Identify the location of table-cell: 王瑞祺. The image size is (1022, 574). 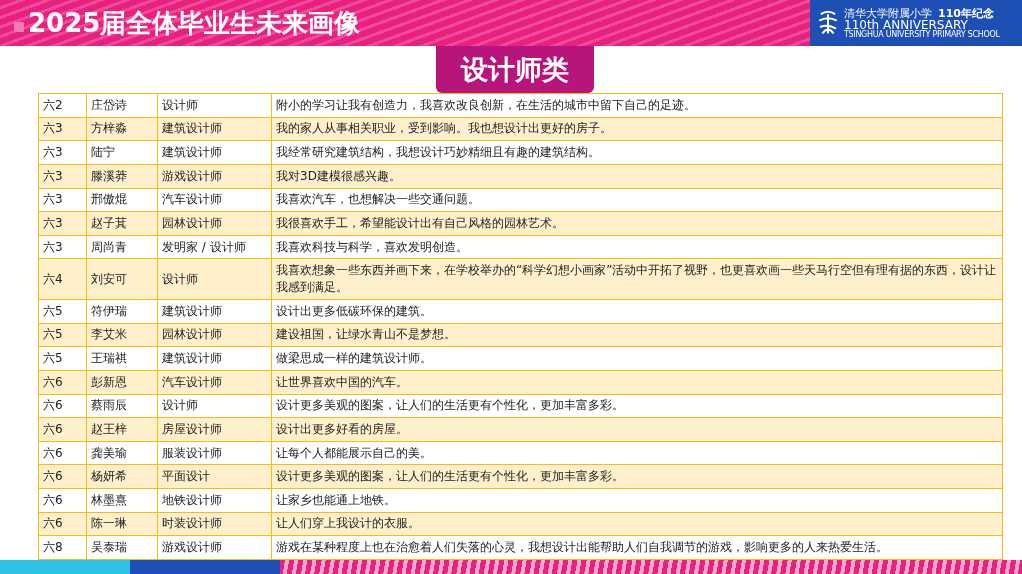
(122, 358).